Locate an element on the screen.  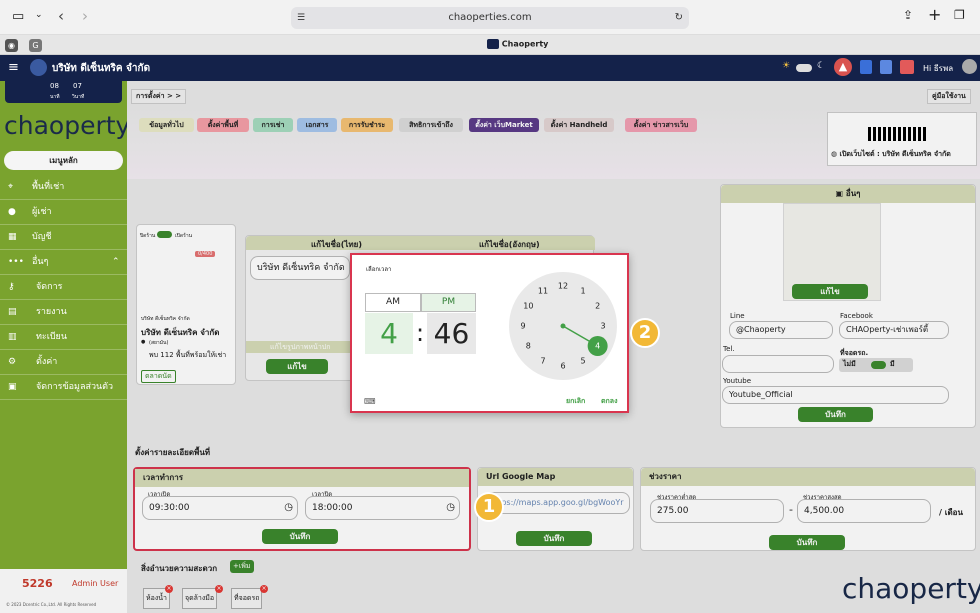
moon-icon: ☾ is located at coordinates (821, 66).